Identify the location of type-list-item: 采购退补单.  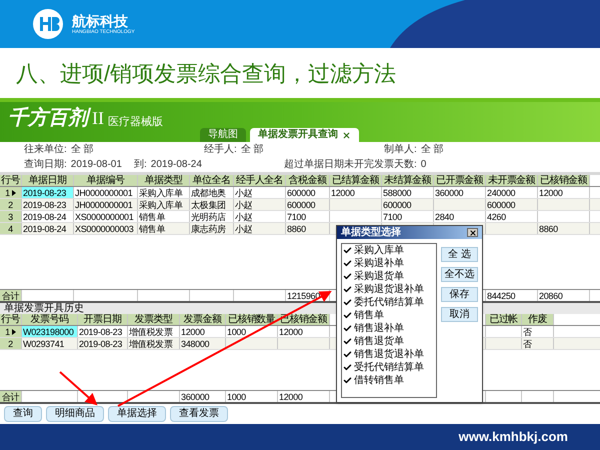
(389, 263).